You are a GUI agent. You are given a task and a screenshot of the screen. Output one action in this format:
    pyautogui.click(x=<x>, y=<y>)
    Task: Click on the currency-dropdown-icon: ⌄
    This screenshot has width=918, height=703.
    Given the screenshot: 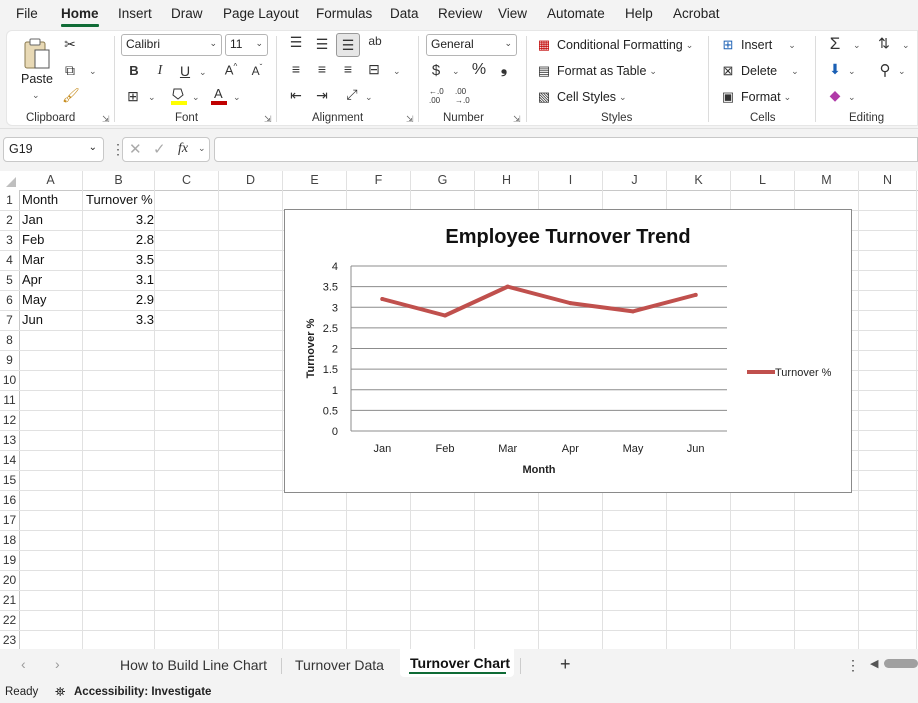 What is the action you would take?
    pyautogui.click(x=456, y=71)
    